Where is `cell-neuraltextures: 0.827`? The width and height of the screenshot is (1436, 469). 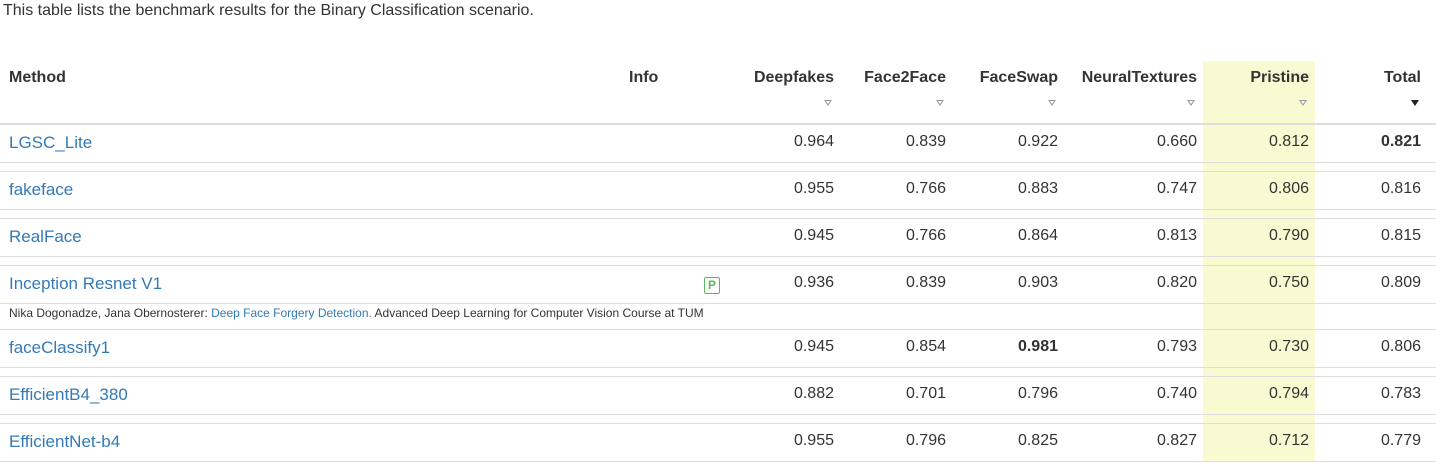 cell-neuraltextures: 0.827 is located at coordinates (1176, 440).